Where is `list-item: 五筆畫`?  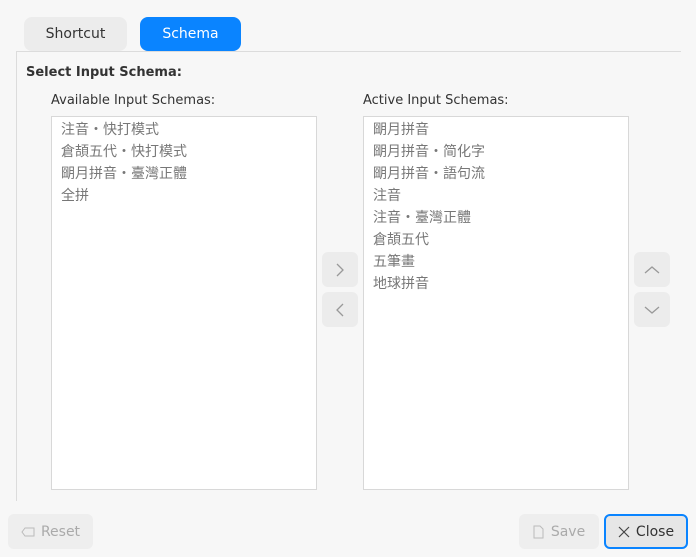
list-item: 五筆畫 is located at coordinates (496, 262).